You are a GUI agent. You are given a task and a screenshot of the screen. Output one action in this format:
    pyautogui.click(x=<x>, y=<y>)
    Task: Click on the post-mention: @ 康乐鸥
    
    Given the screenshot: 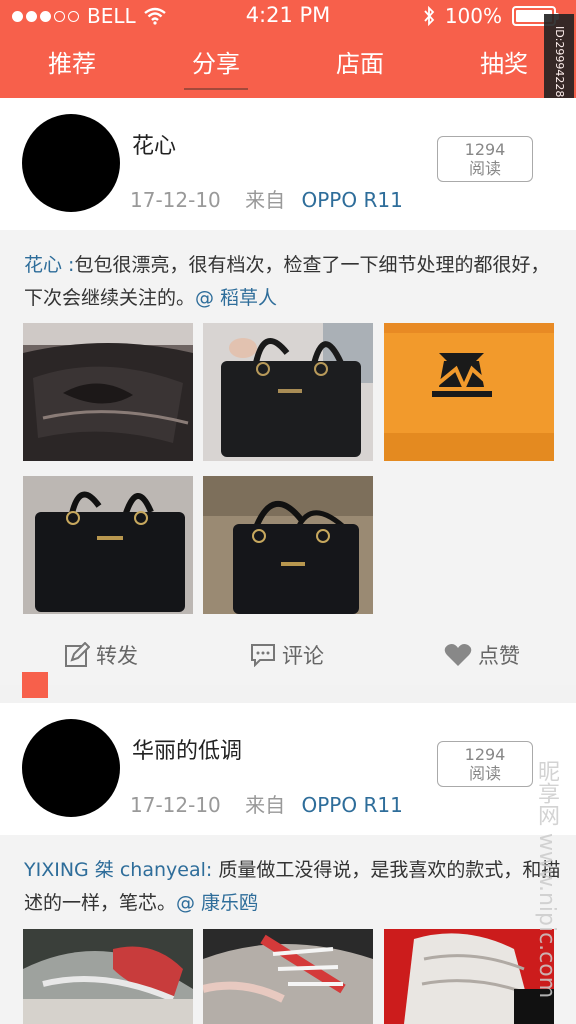 What is the action you would take?
    pyautogui.click(x=217, y=903)
    